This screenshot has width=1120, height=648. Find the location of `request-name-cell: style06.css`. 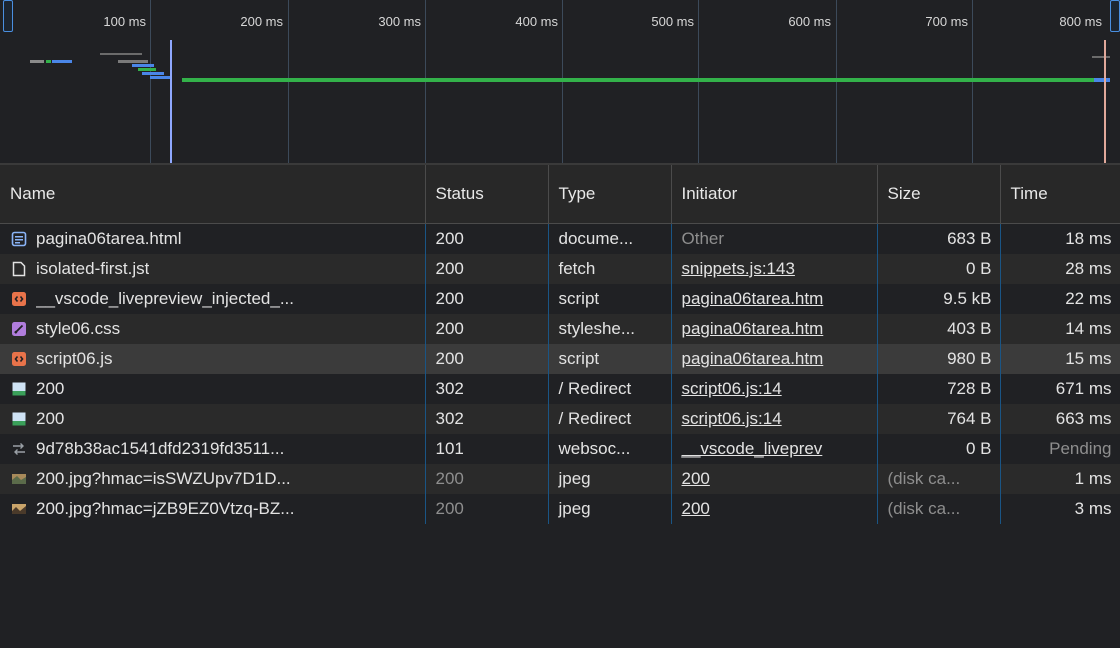

request-name-cell: style06.css is located at coordinates (213, 329).